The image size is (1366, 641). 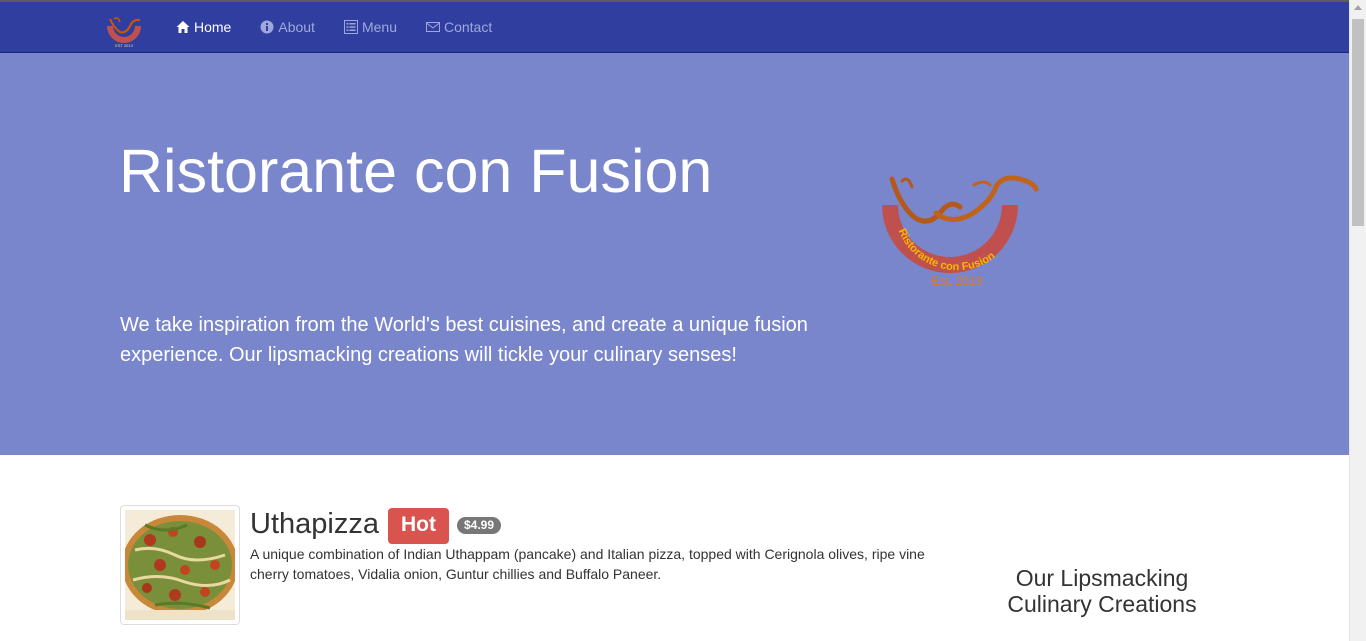 I want to click on nav-label-home: Home, so click(x=213, y=27).